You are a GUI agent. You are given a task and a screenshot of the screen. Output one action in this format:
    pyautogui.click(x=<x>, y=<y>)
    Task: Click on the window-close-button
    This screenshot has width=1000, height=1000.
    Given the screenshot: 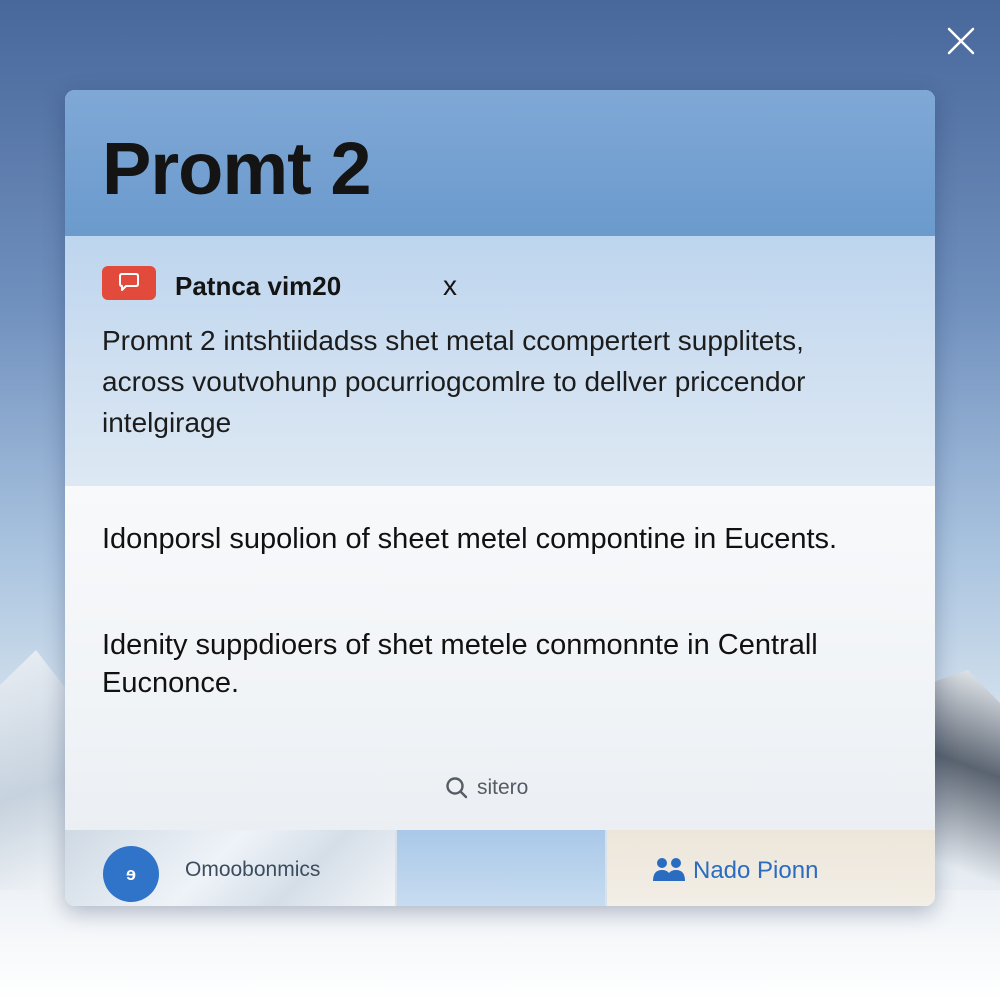 What is the action you would take?
    pyautogui.click(x=961, y=41)
    